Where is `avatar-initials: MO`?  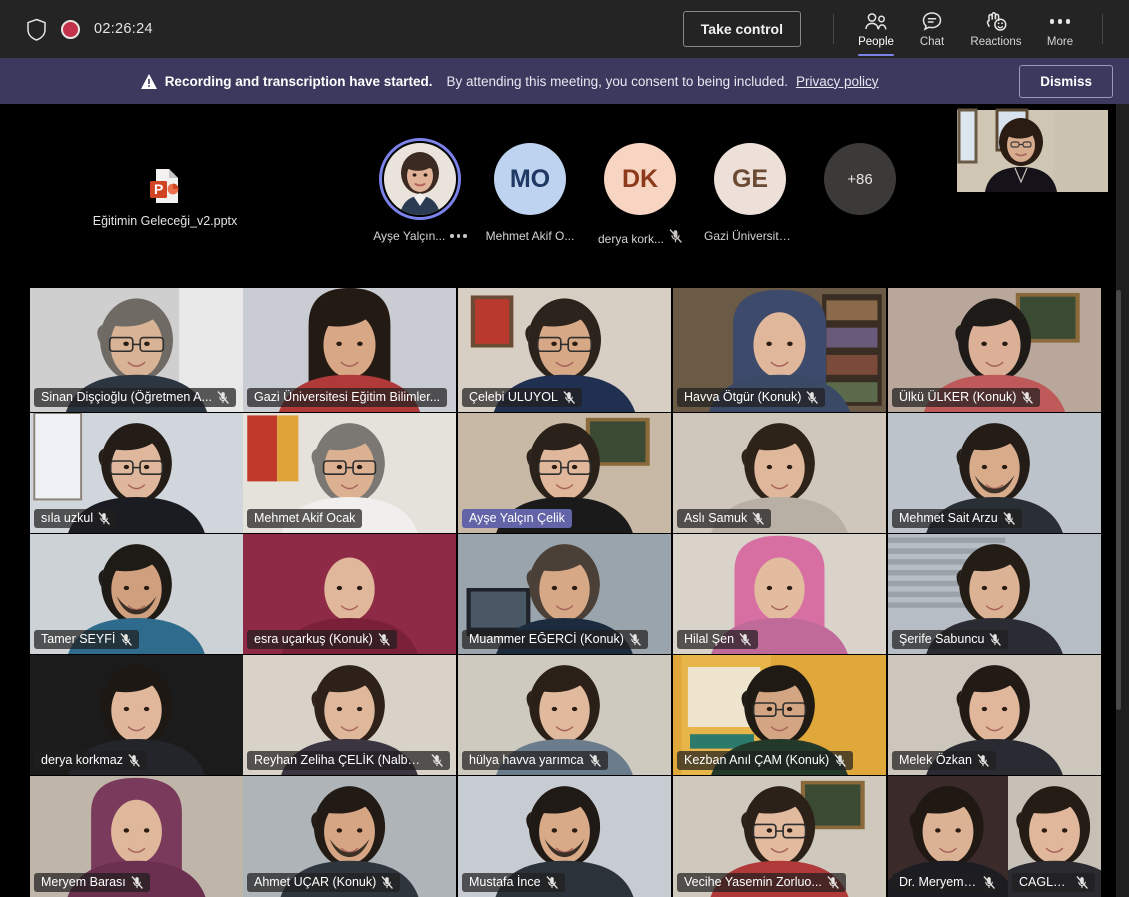 avatar-initials: MO is located at coordinates (530, 178).